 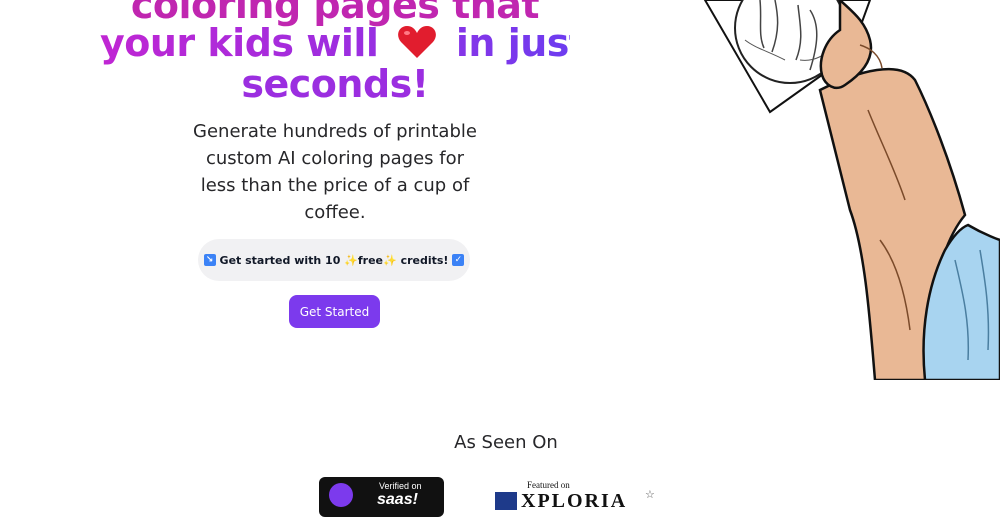 I want to click on as-seen-on-heading: As Seen On, so click(x=506, y=442).